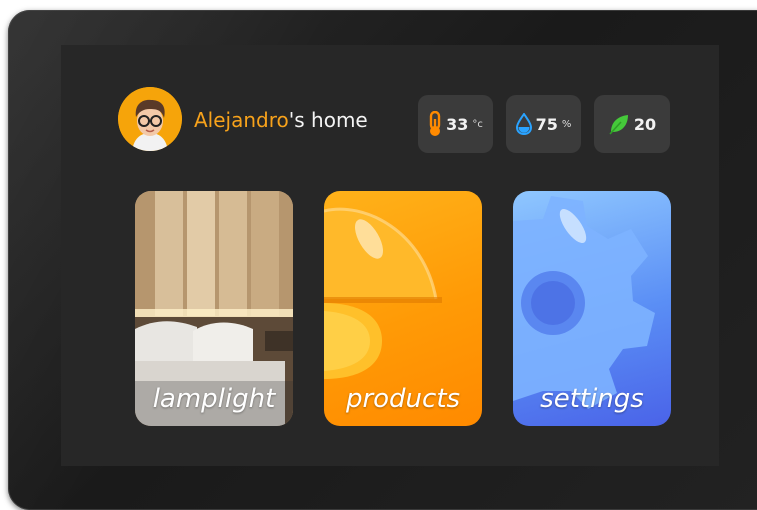 Image resolution: width=757 pixels, height=510 pixels. What do you see at coordinates (592, 399) in the screenshot?
I see `settings-label: settings` at bounding box center [592, 399].